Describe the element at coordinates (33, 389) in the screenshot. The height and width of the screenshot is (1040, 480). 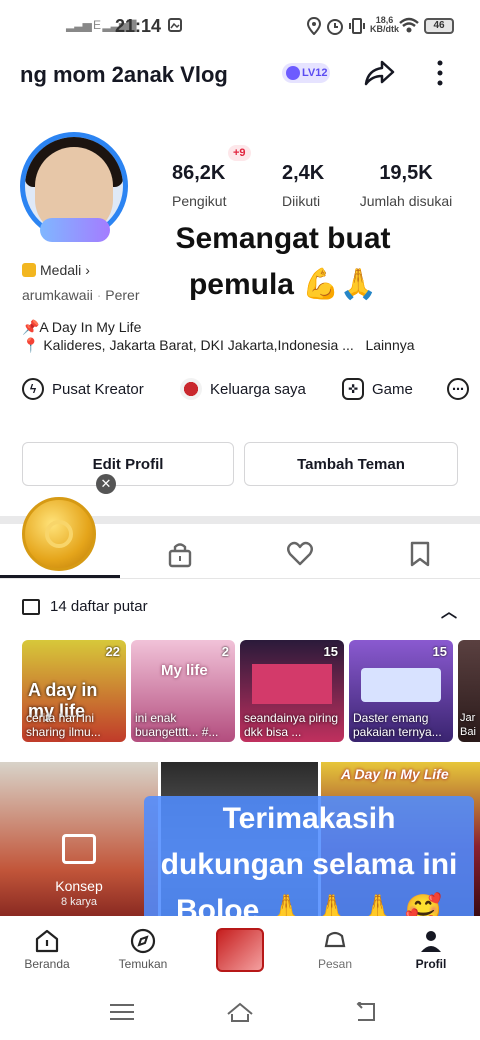
I see `bolt-icon: ϟ` at that location.